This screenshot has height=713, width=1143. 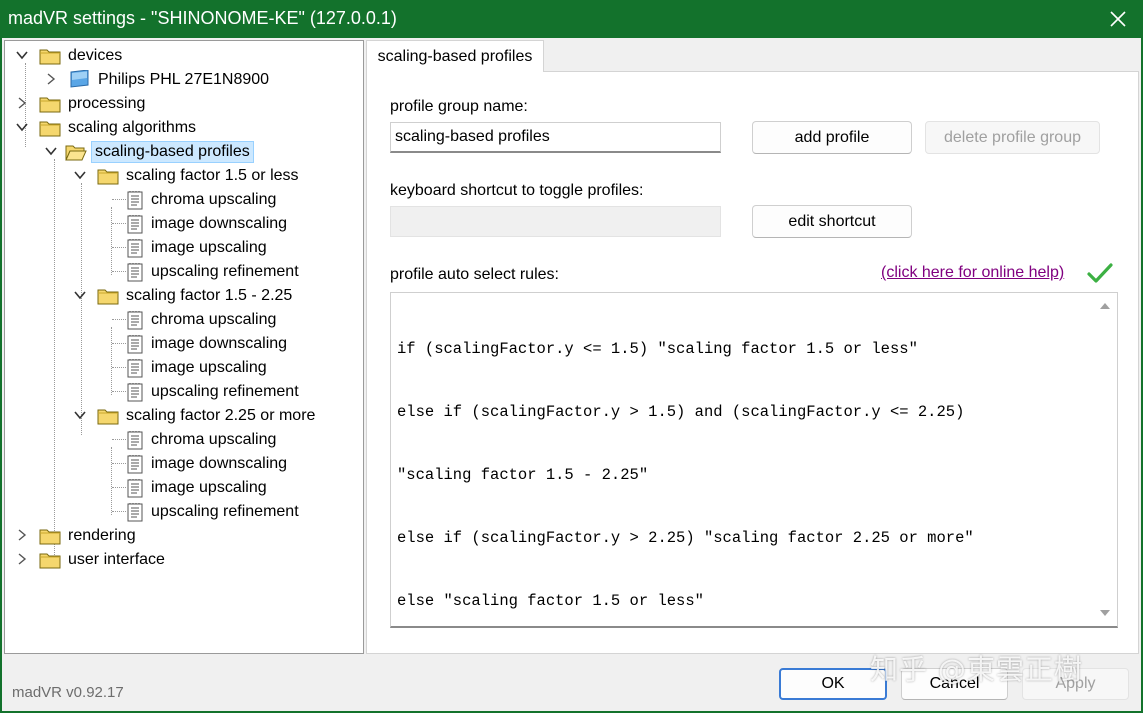 I want to click on ok-button: OK, so click(x=833, y=684).